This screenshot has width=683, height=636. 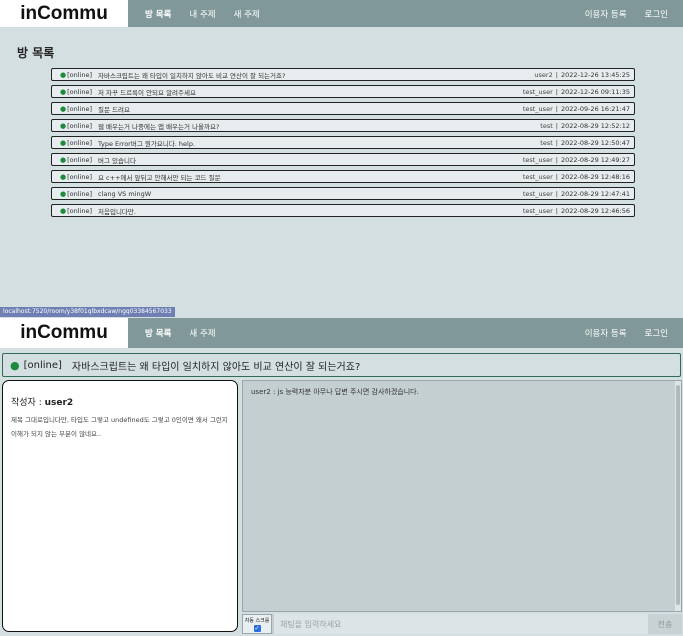 What do you see at coordinates (595, 159) in the screenshot?
I see `room-time: 2022-08-29 12:49:27` at bounding box center [595, 159].